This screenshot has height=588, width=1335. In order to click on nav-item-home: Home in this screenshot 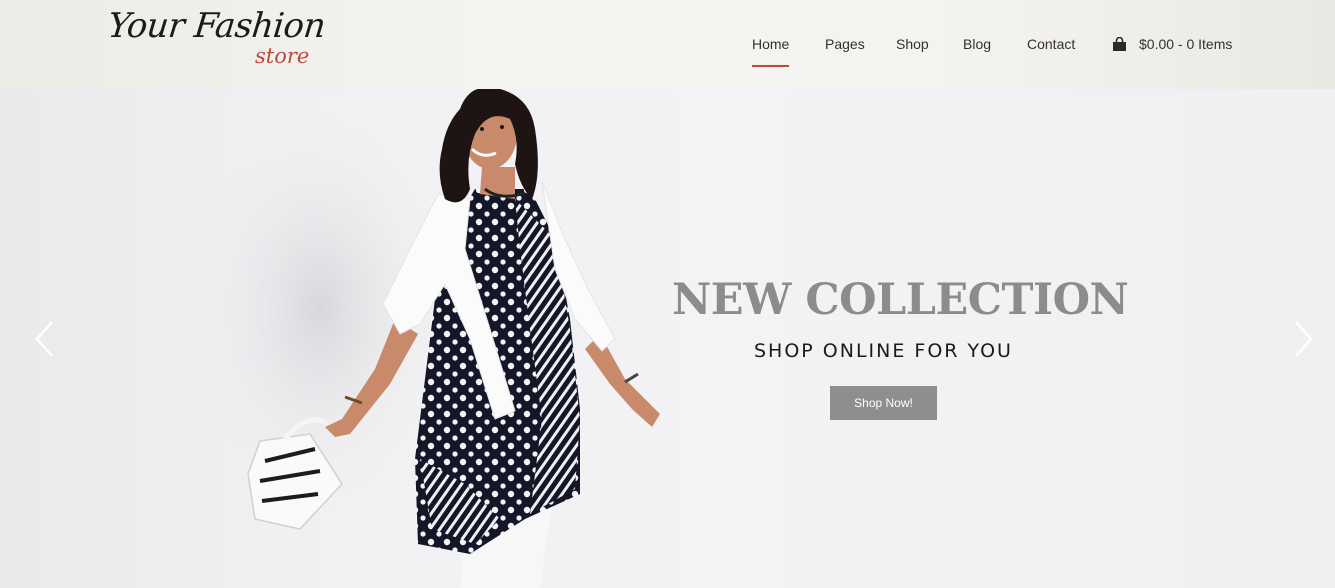, I will do `click(771, 51)`.